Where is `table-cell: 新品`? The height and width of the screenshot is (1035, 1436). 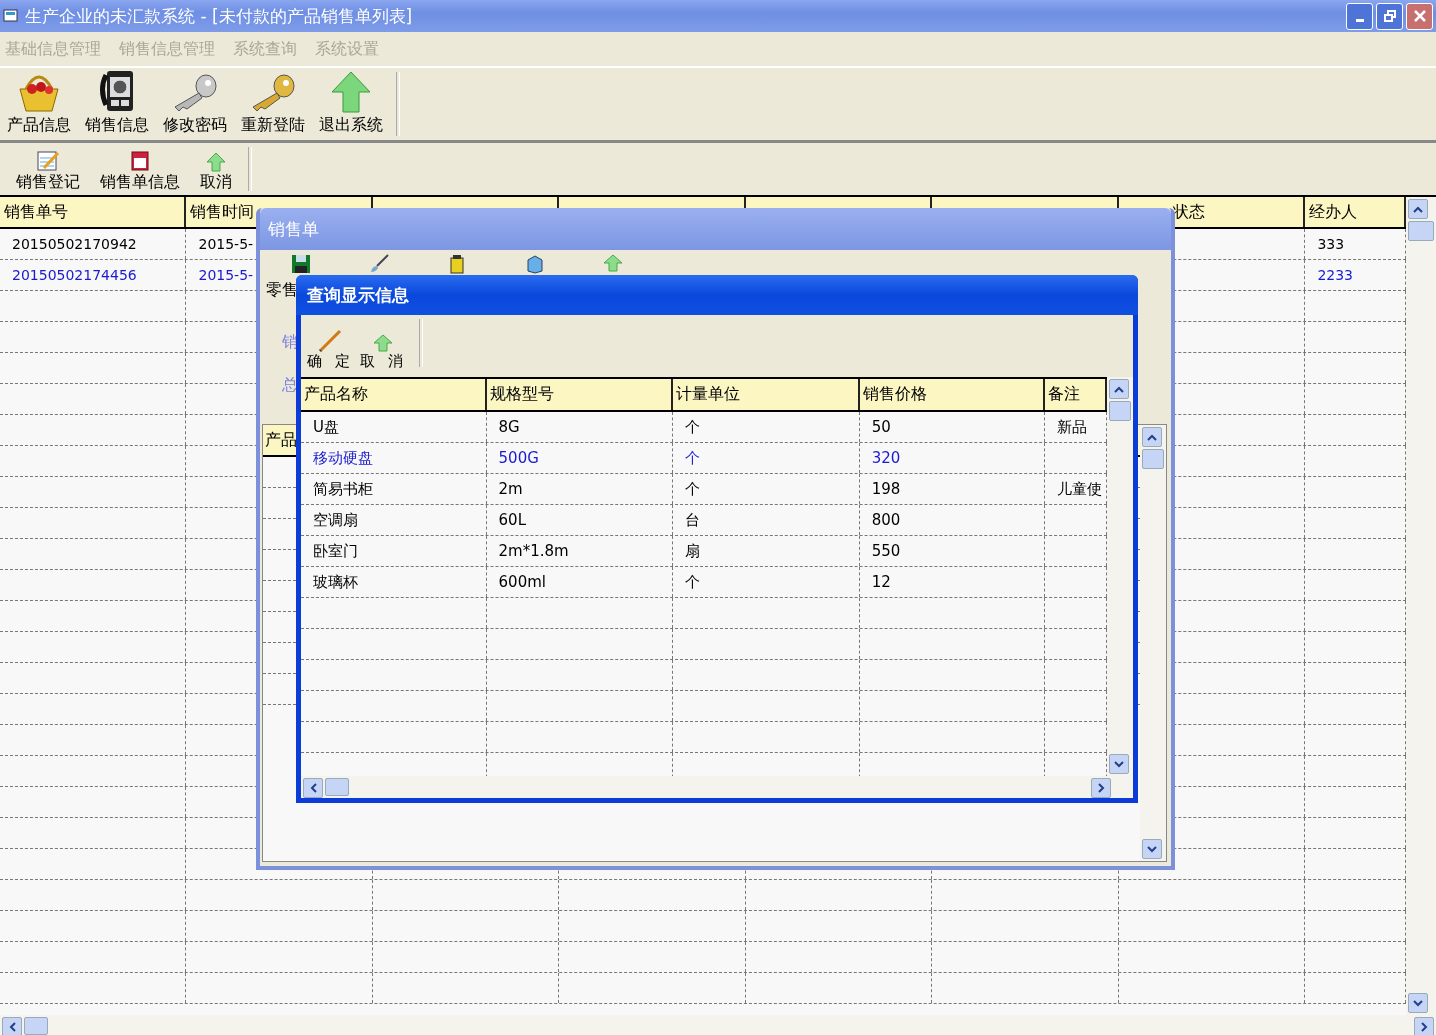
table-cell: 新品 is located at coordinates (1072, 427).